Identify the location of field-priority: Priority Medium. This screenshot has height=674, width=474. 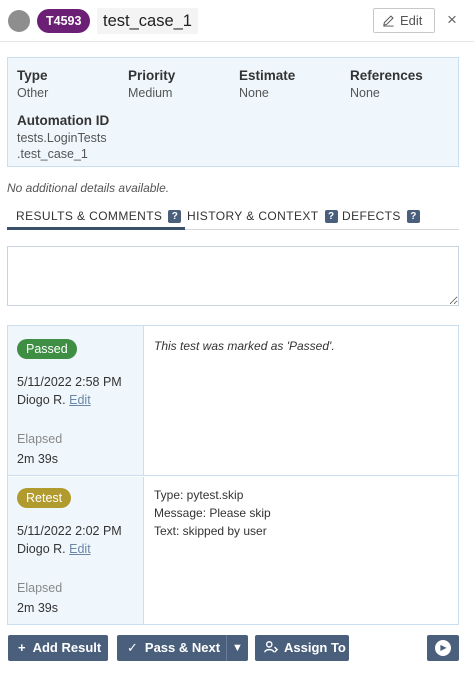
(151, 84).